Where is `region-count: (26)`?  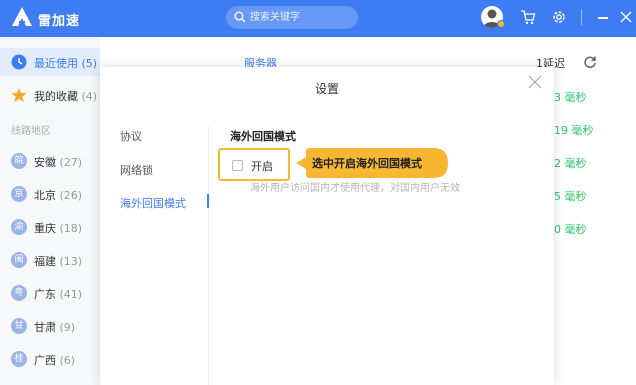 region-count: (26) is located at coordinates (71, 195).